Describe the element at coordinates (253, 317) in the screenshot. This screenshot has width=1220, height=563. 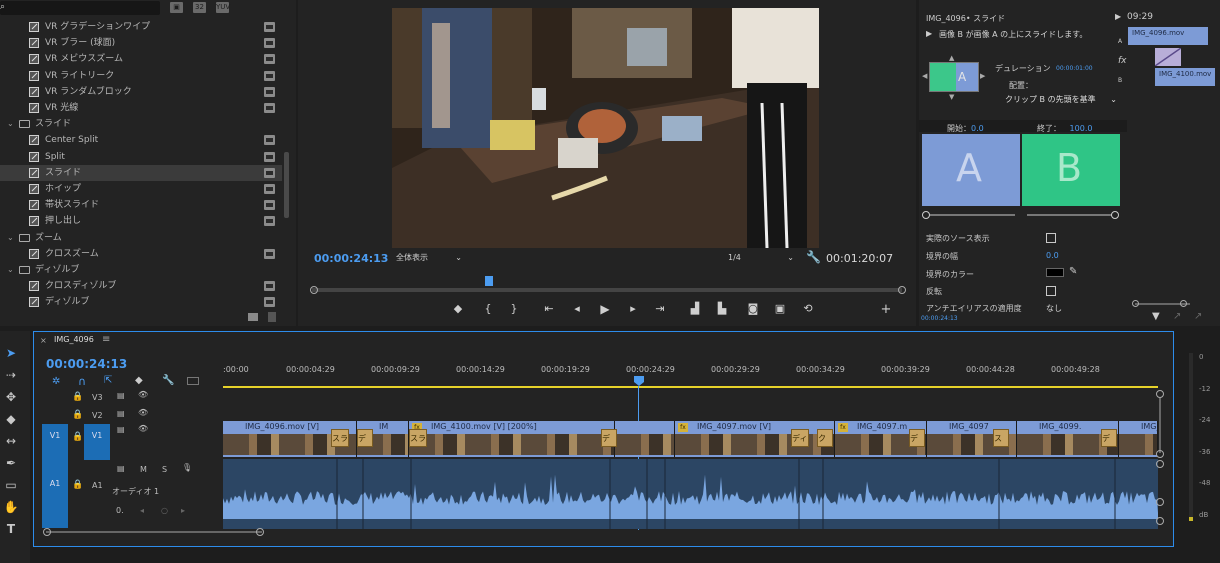
I see `folder-icon` at that location.